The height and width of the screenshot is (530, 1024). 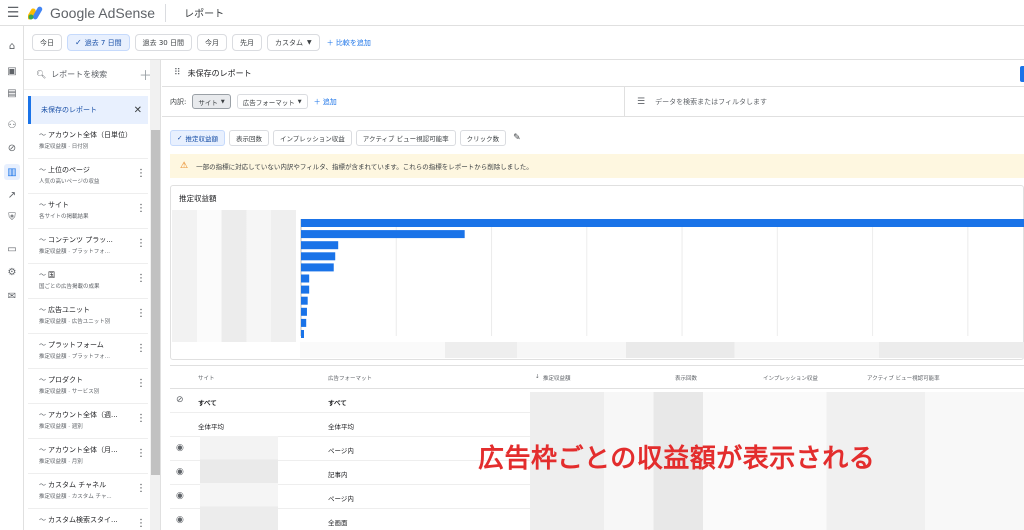 I want to click on col-header-ad-format: 広告フォーマット, so click(x=350, y=378).